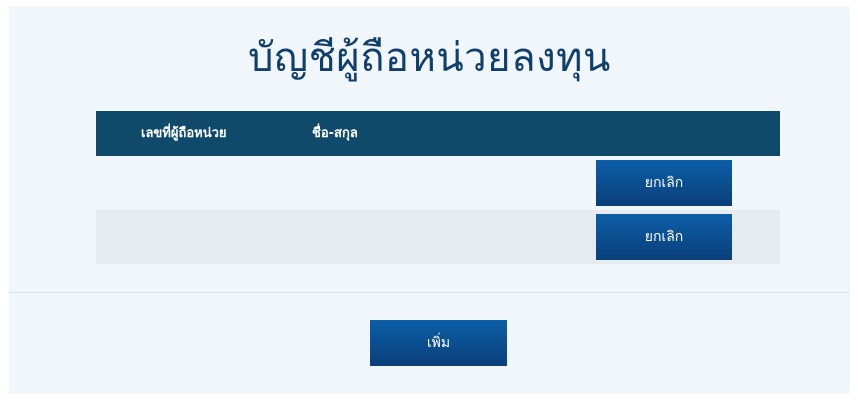  I want to click on section-divider, so click(429, 292).